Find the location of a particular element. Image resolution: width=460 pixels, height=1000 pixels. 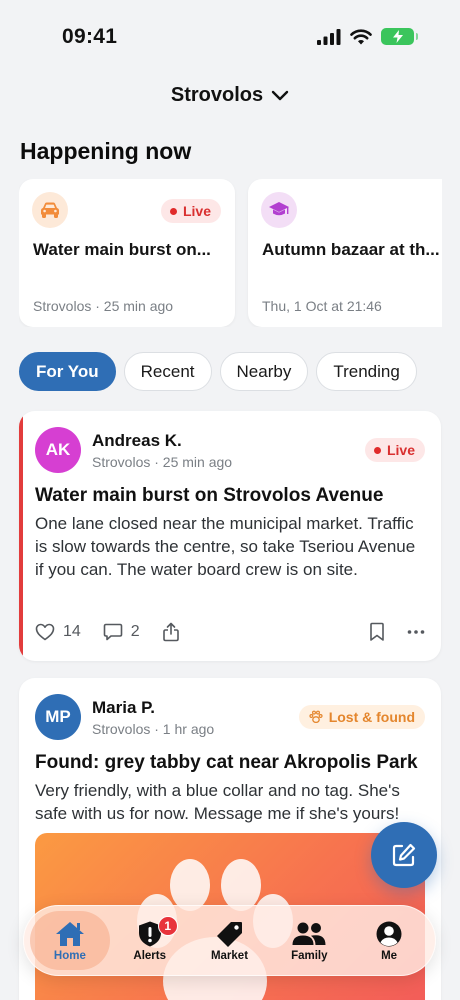

alerts-badge: 1 is located at coordinates (167, 926).